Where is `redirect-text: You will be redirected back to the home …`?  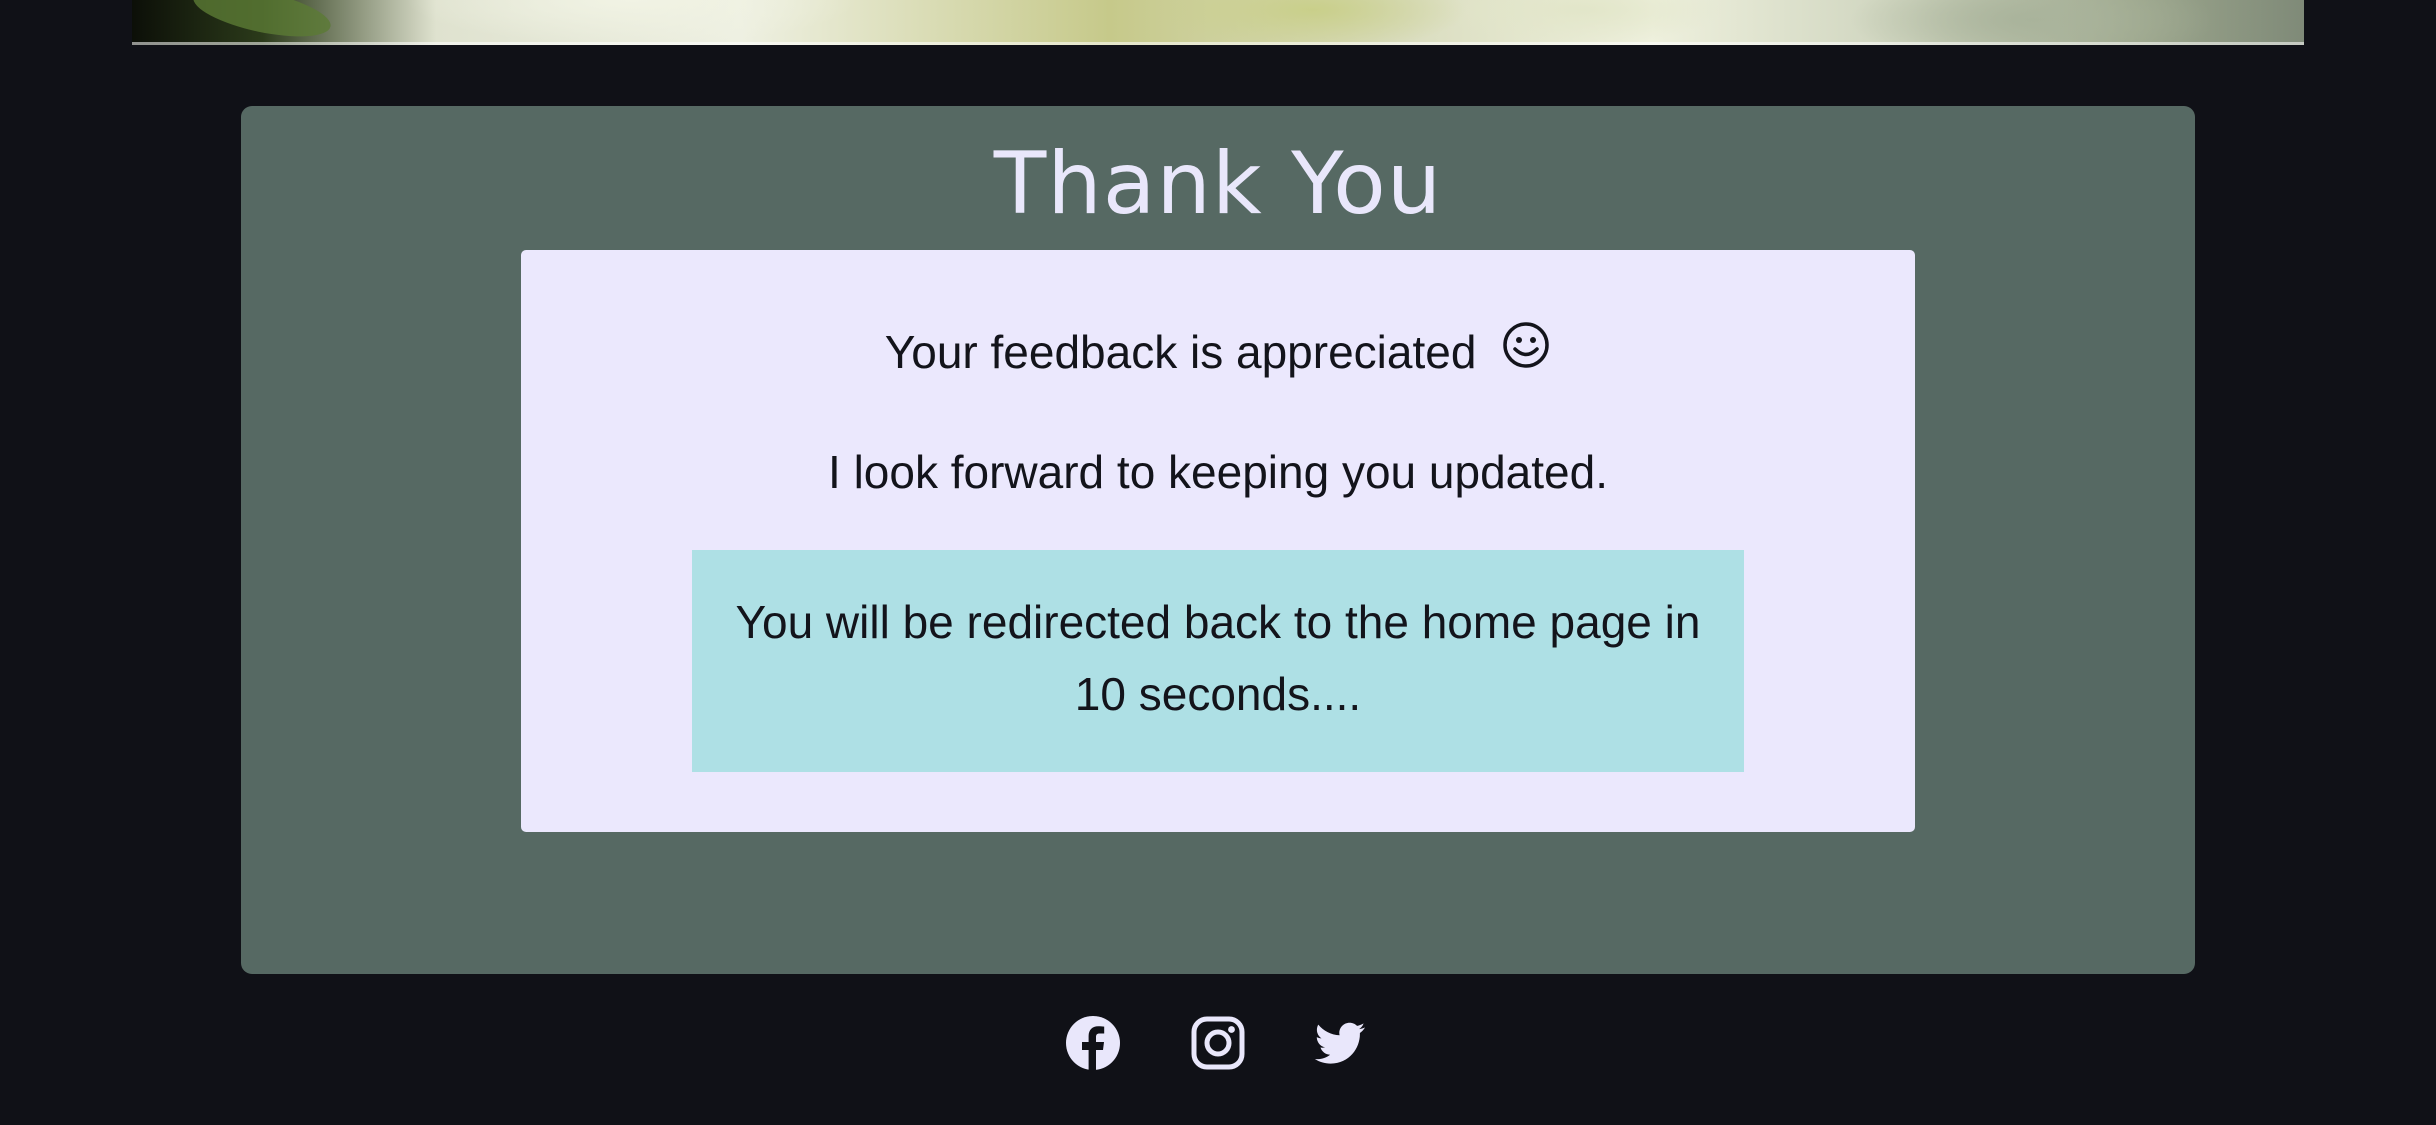
redirect-text: You will be redirected back to the home … is located at coordinates (1218, 658).